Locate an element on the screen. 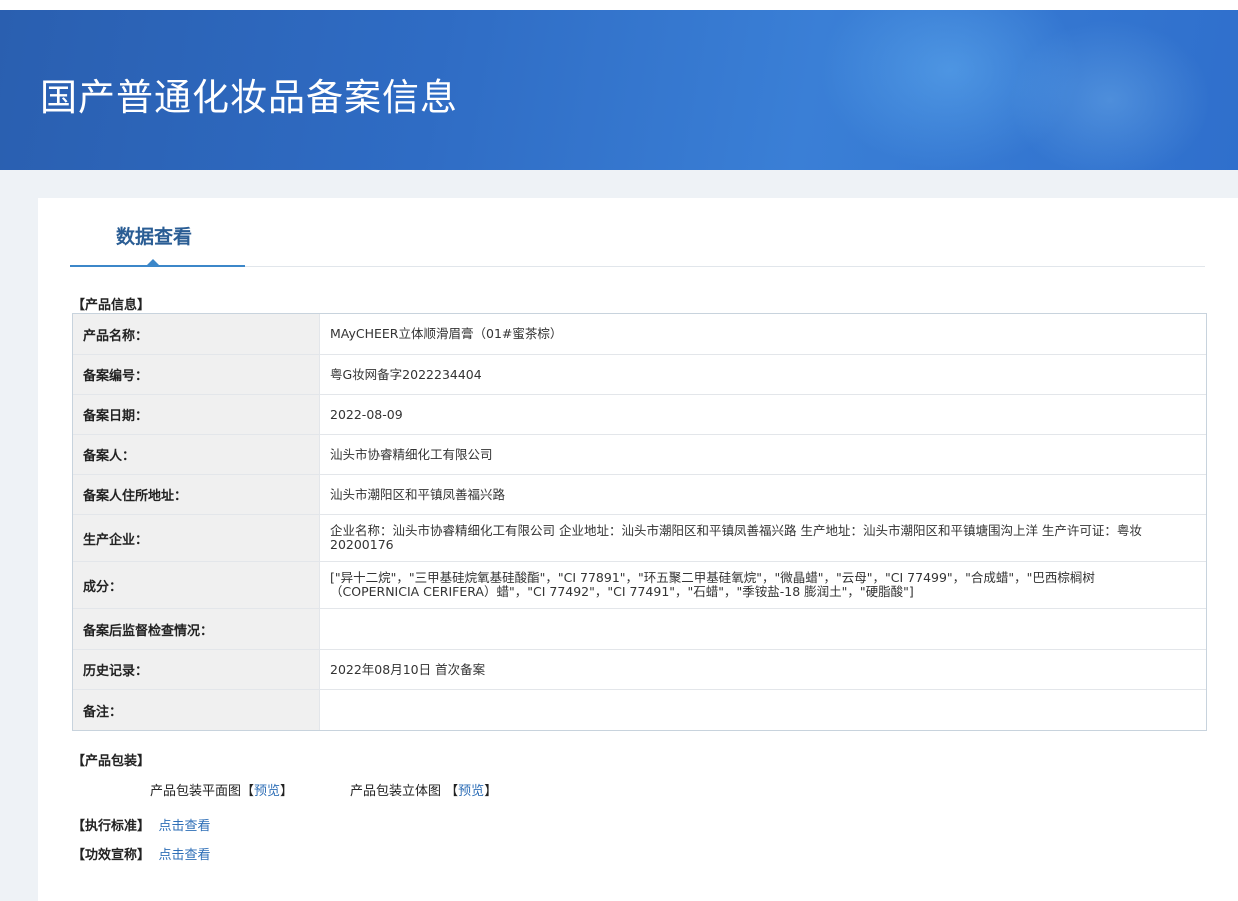  table-row: 备案人住所地址： 汕头市潮阳区和平镇凤善福兴路 is located at coordinates (639, 495).